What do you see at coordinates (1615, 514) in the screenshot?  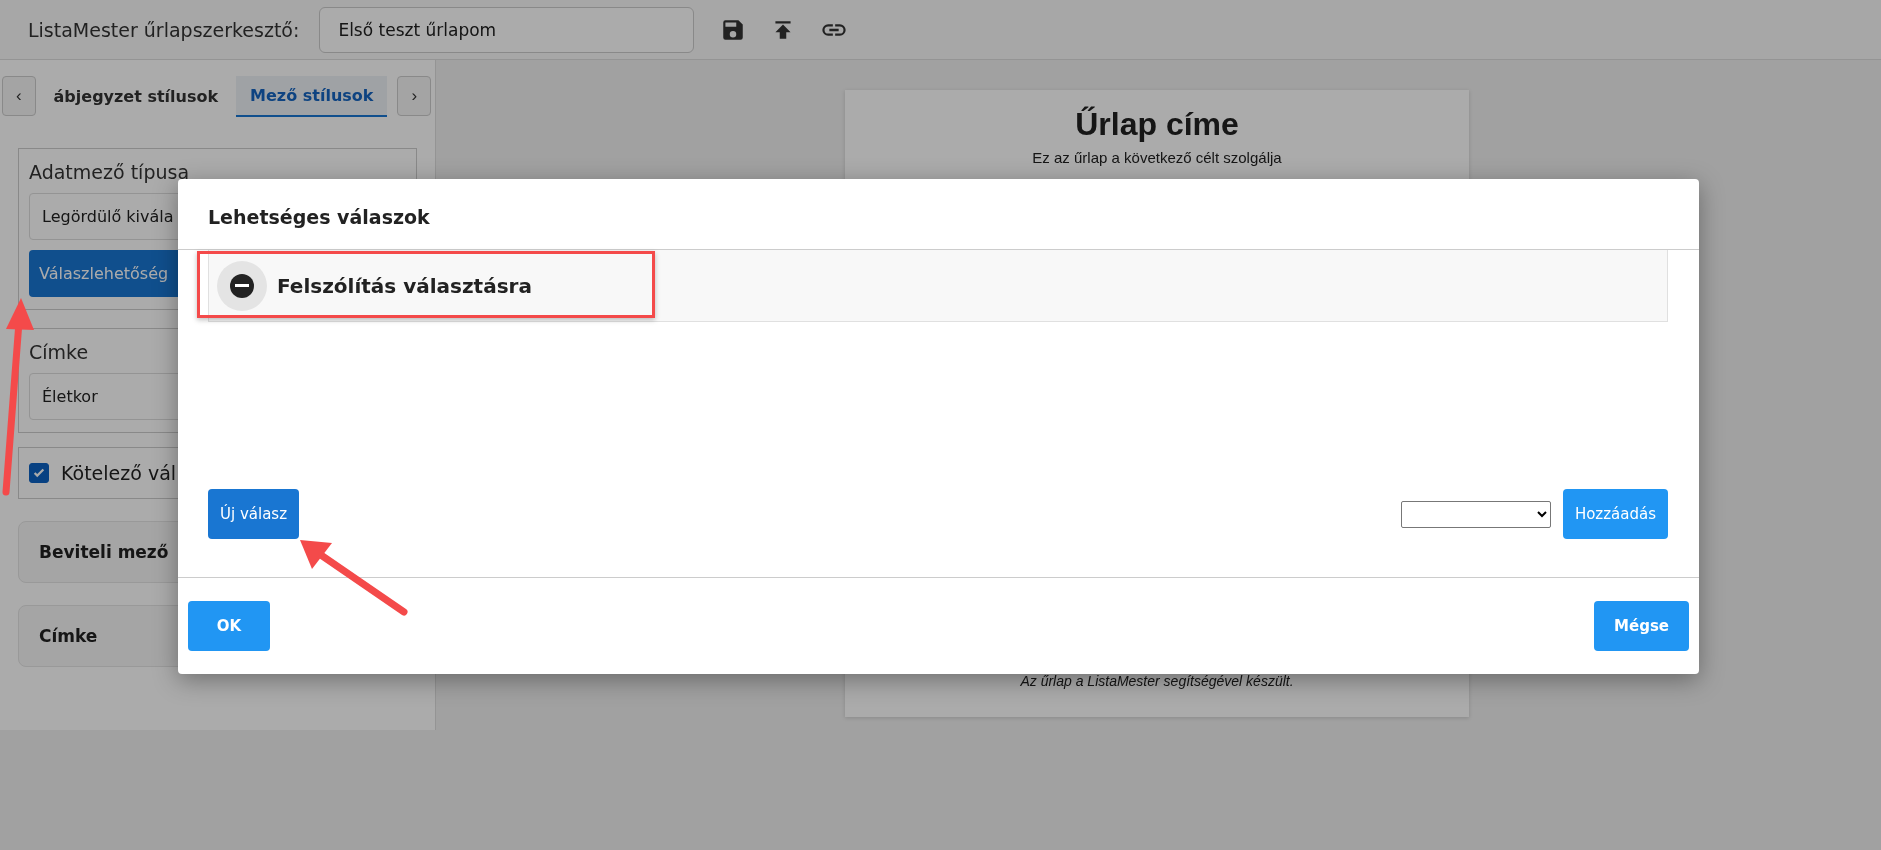 I see `add-button: Hozzáadás` at bounding box center [1615, 514].